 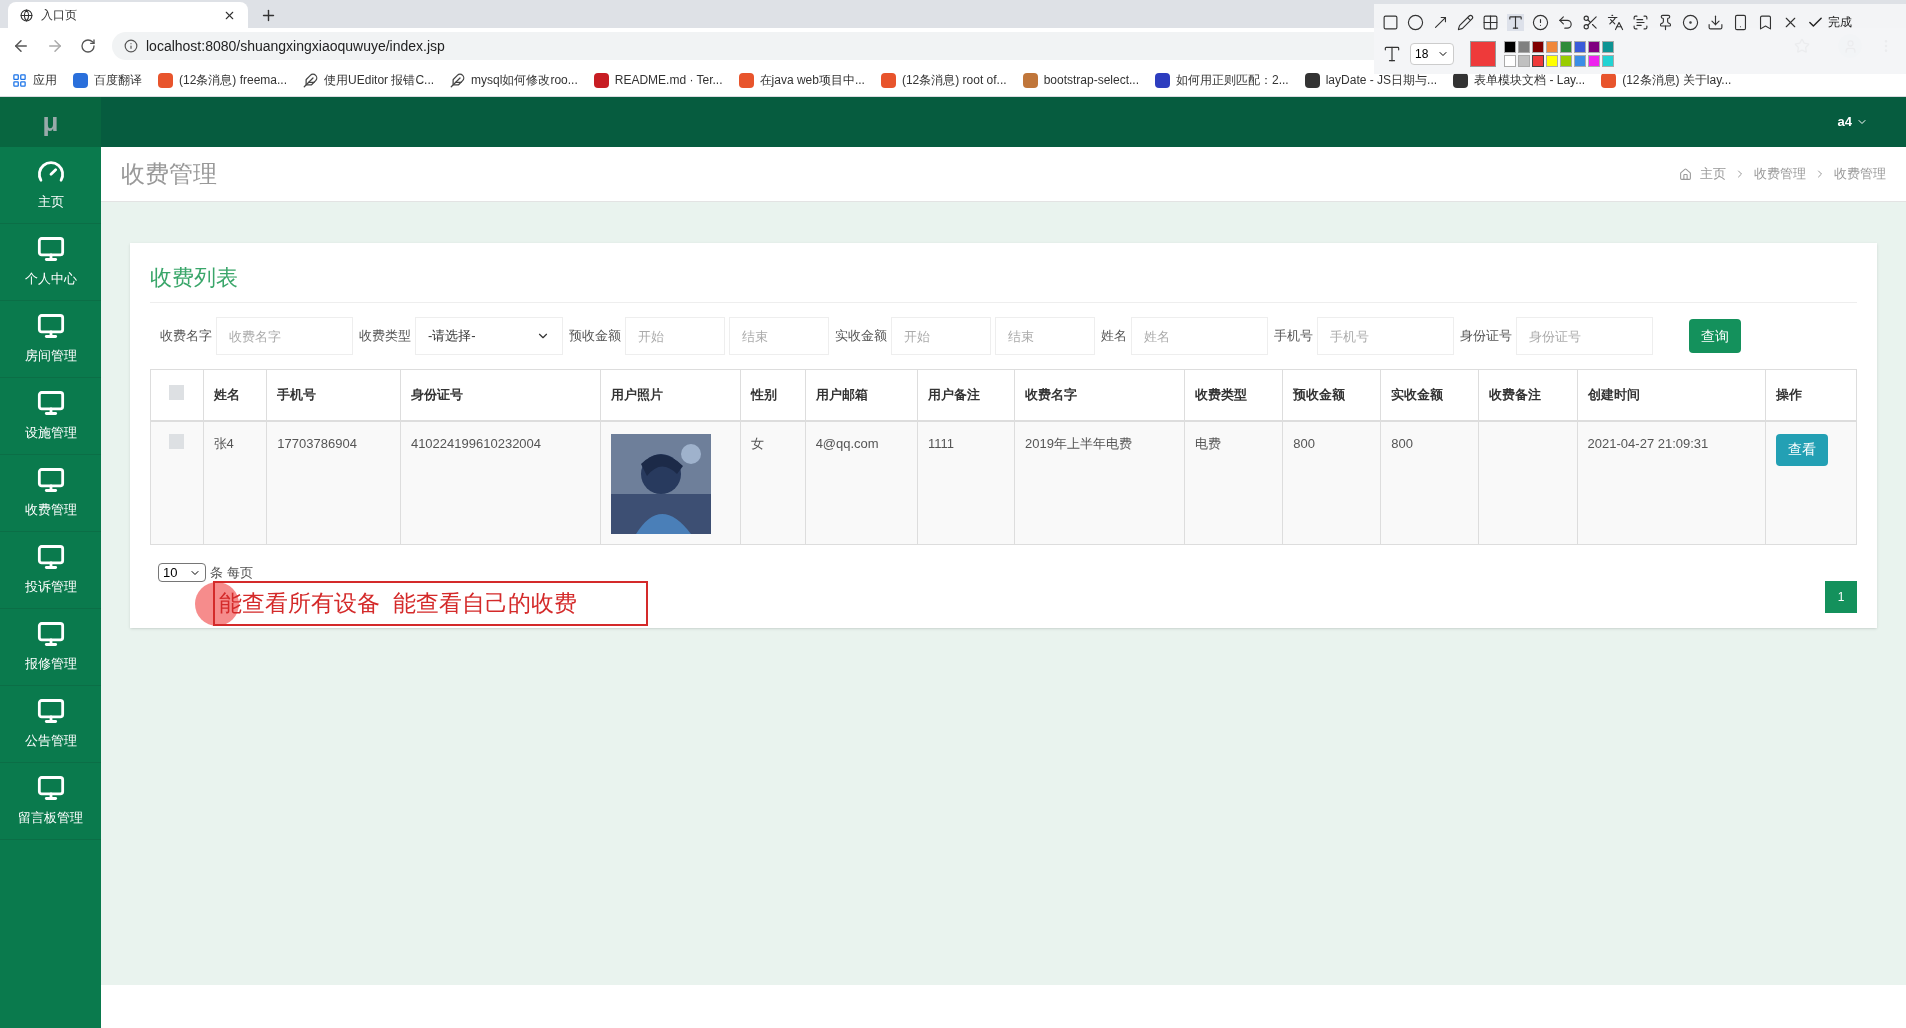 I want to click on home-icon, so click(x=1685, y=174).